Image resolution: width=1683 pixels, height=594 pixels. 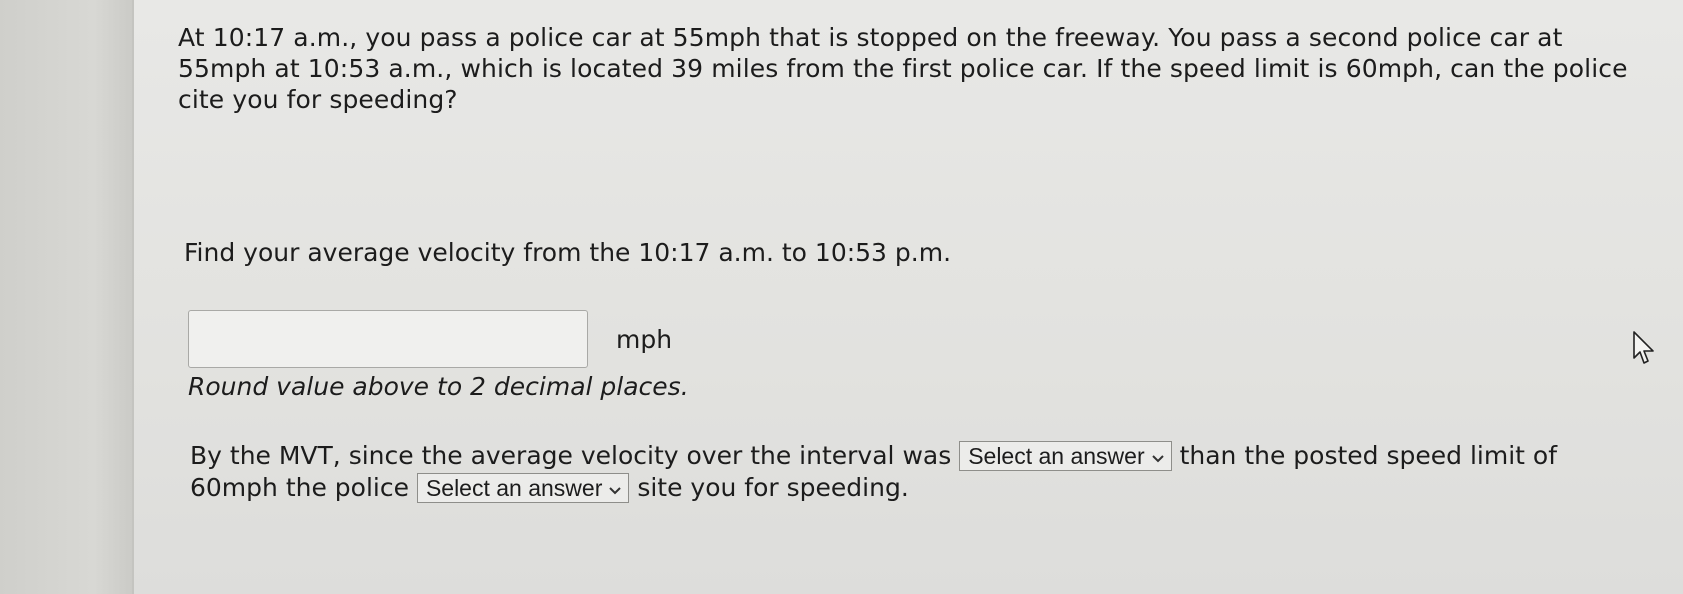 I want to click on left-margin-strip, so click(x=67, y=297).